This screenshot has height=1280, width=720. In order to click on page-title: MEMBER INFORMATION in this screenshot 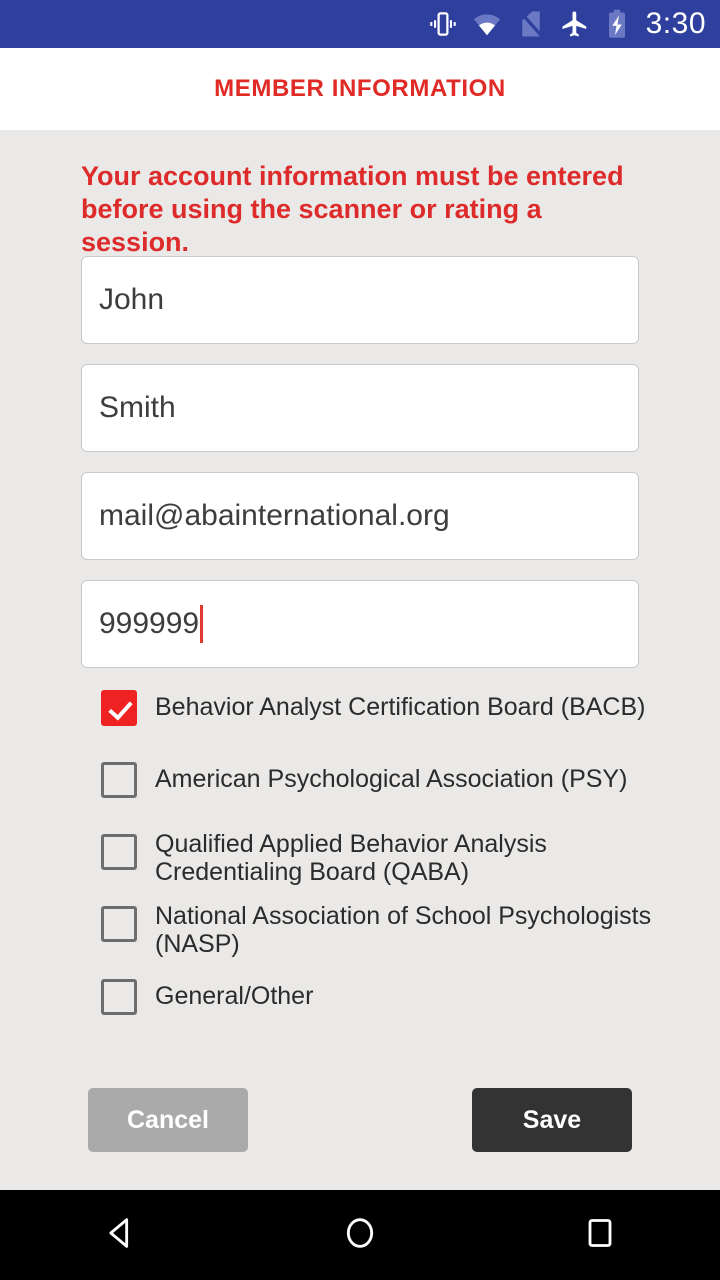, I will do `click(360, 88)`.